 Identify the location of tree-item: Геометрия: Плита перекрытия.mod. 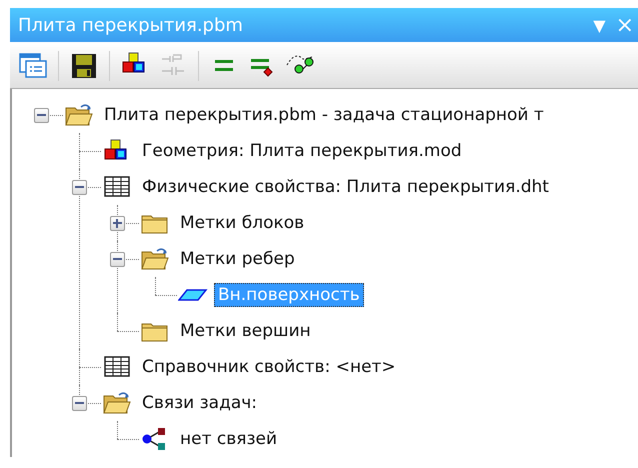
(302, 151).